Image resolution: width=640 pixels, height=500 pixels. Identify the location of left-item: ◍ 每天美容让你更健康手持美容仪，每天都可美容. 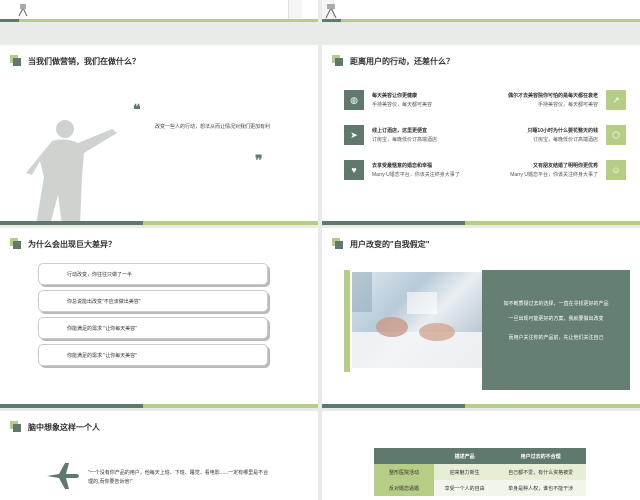
(388, 100).